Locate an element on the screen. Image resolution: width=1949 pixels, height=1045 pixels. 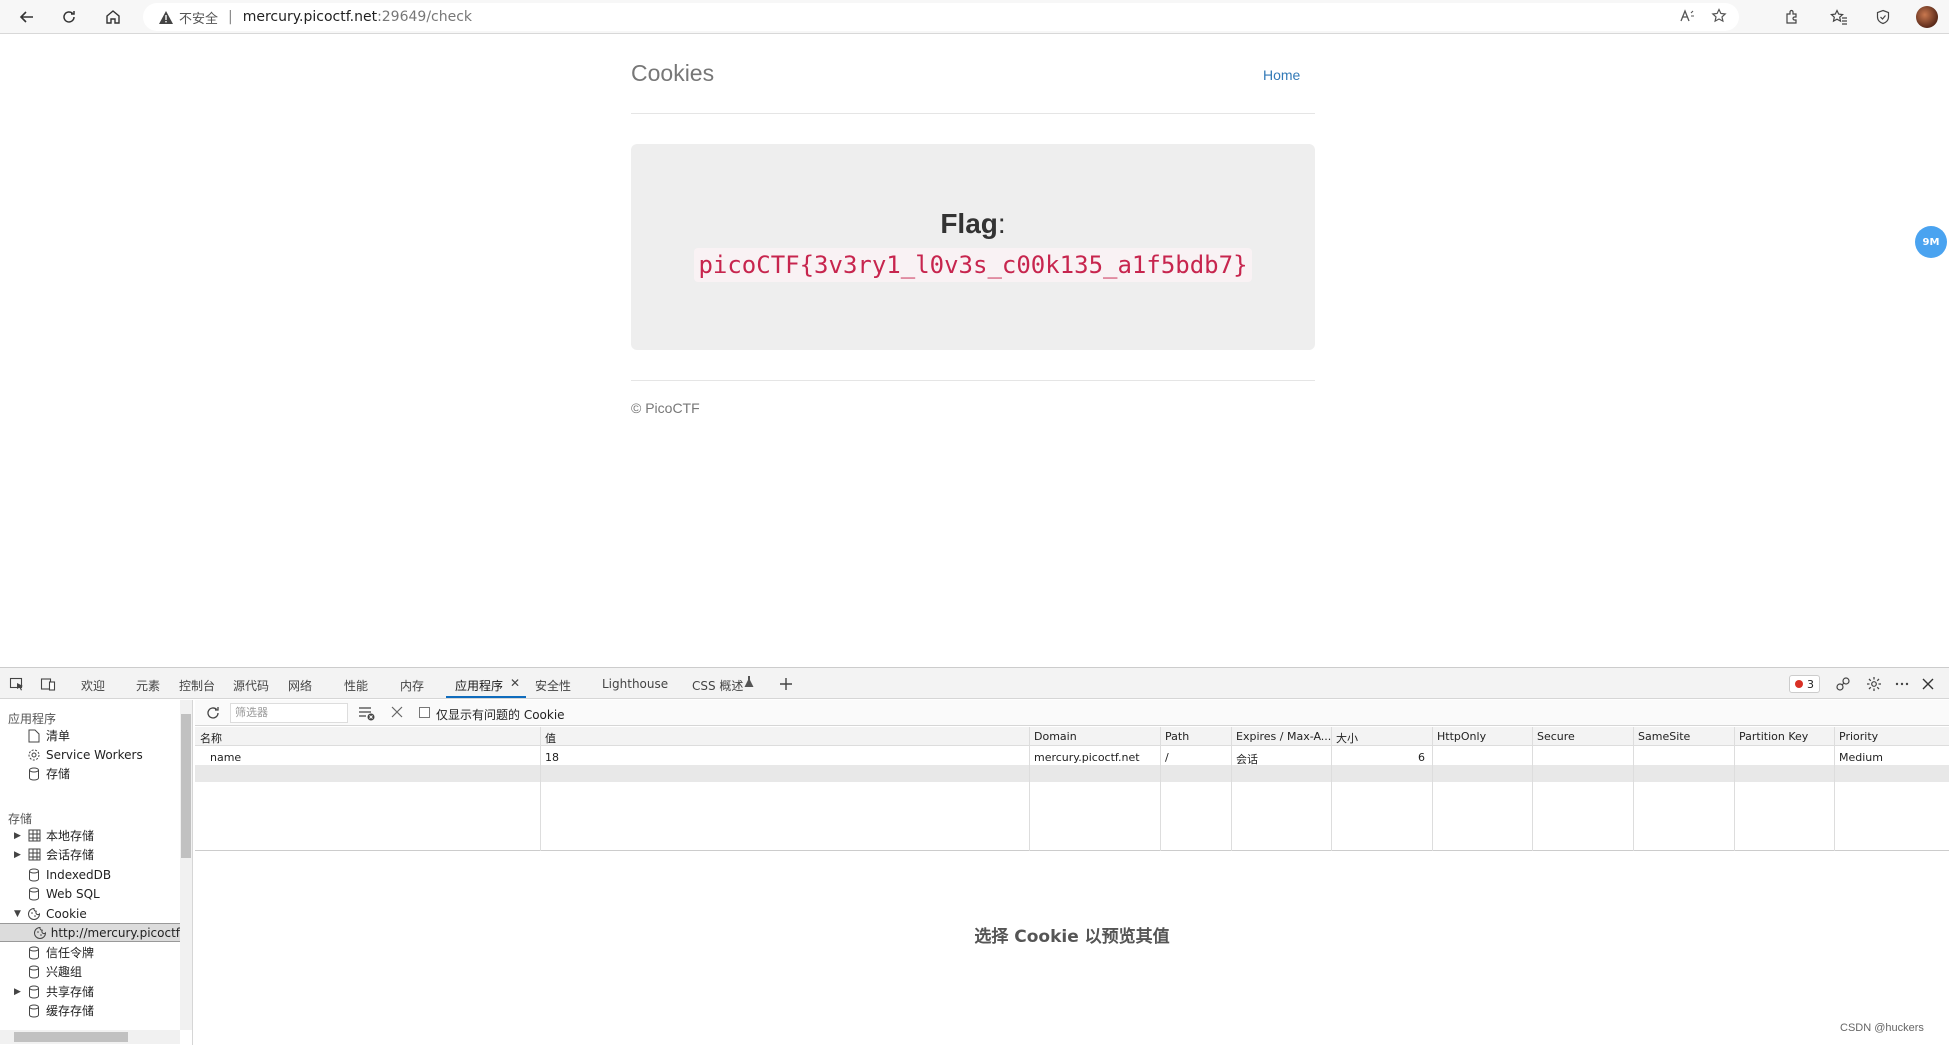
cookie-priority-cell: Medium is located at coordinates (1861, 757).